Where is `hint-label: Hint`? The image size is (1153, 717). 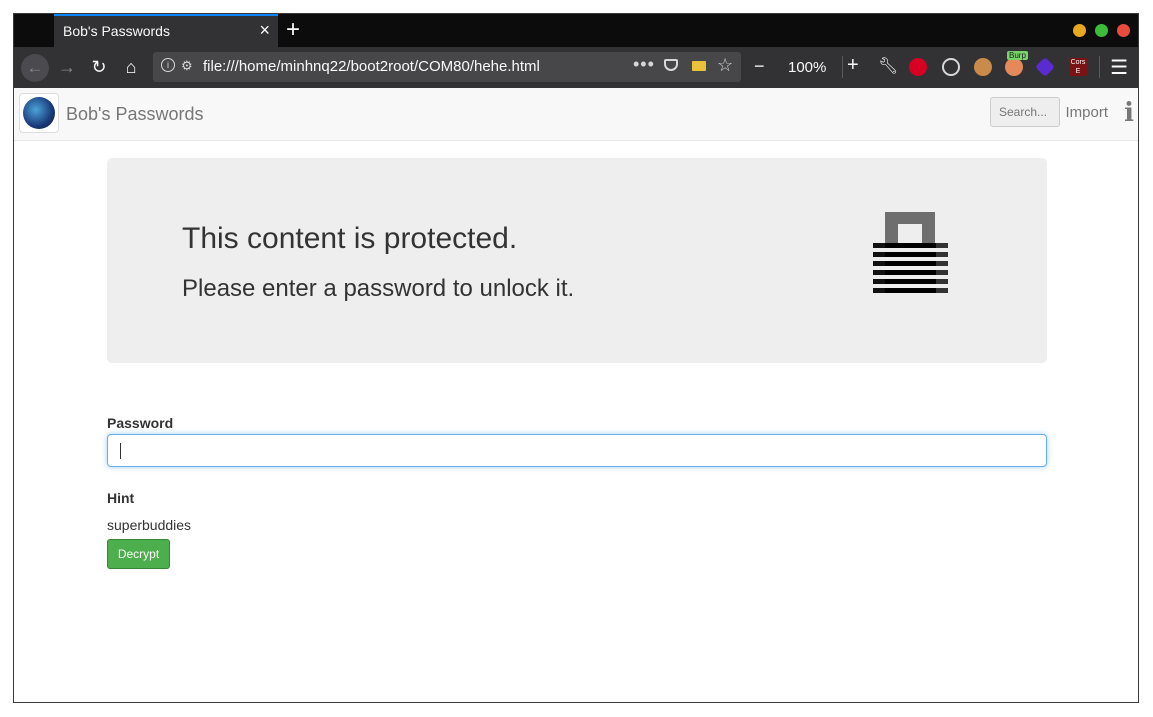
hint-label: Hint is located at coordinates (121, 498).